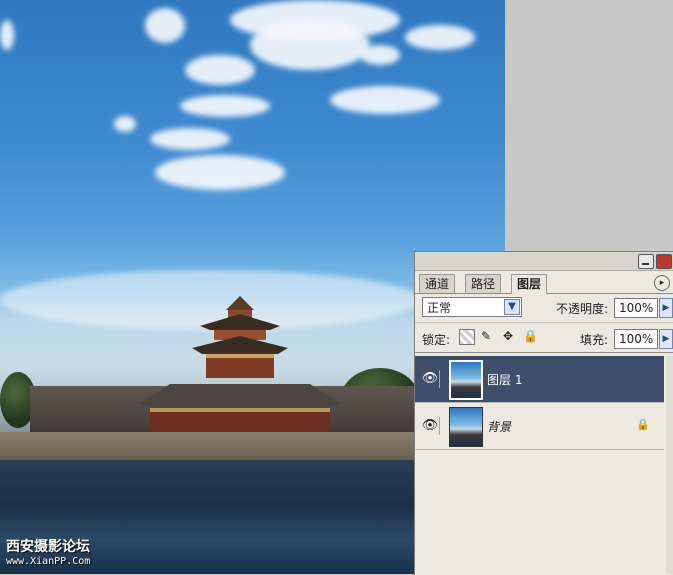  What do you see at coordinates (636, 308) in the screenshot?
I see `opacity-input: 100%` at bounding box center [636, 308].